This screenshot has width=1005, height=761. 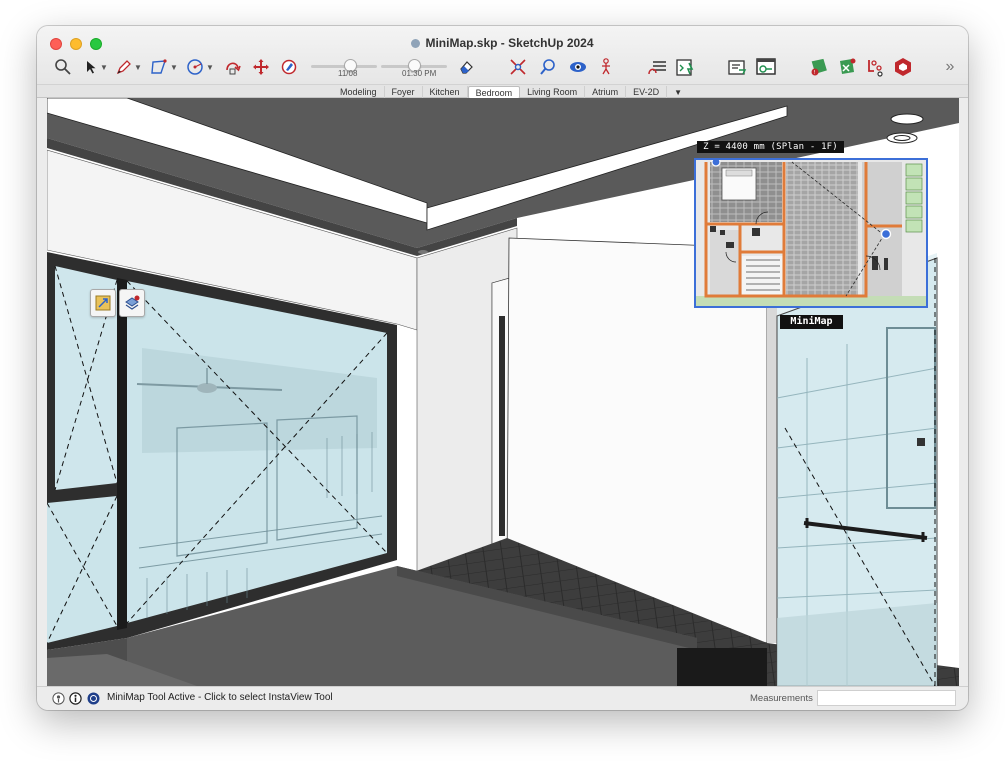 I want to click on layers-icon, so click(x=657, y=68).